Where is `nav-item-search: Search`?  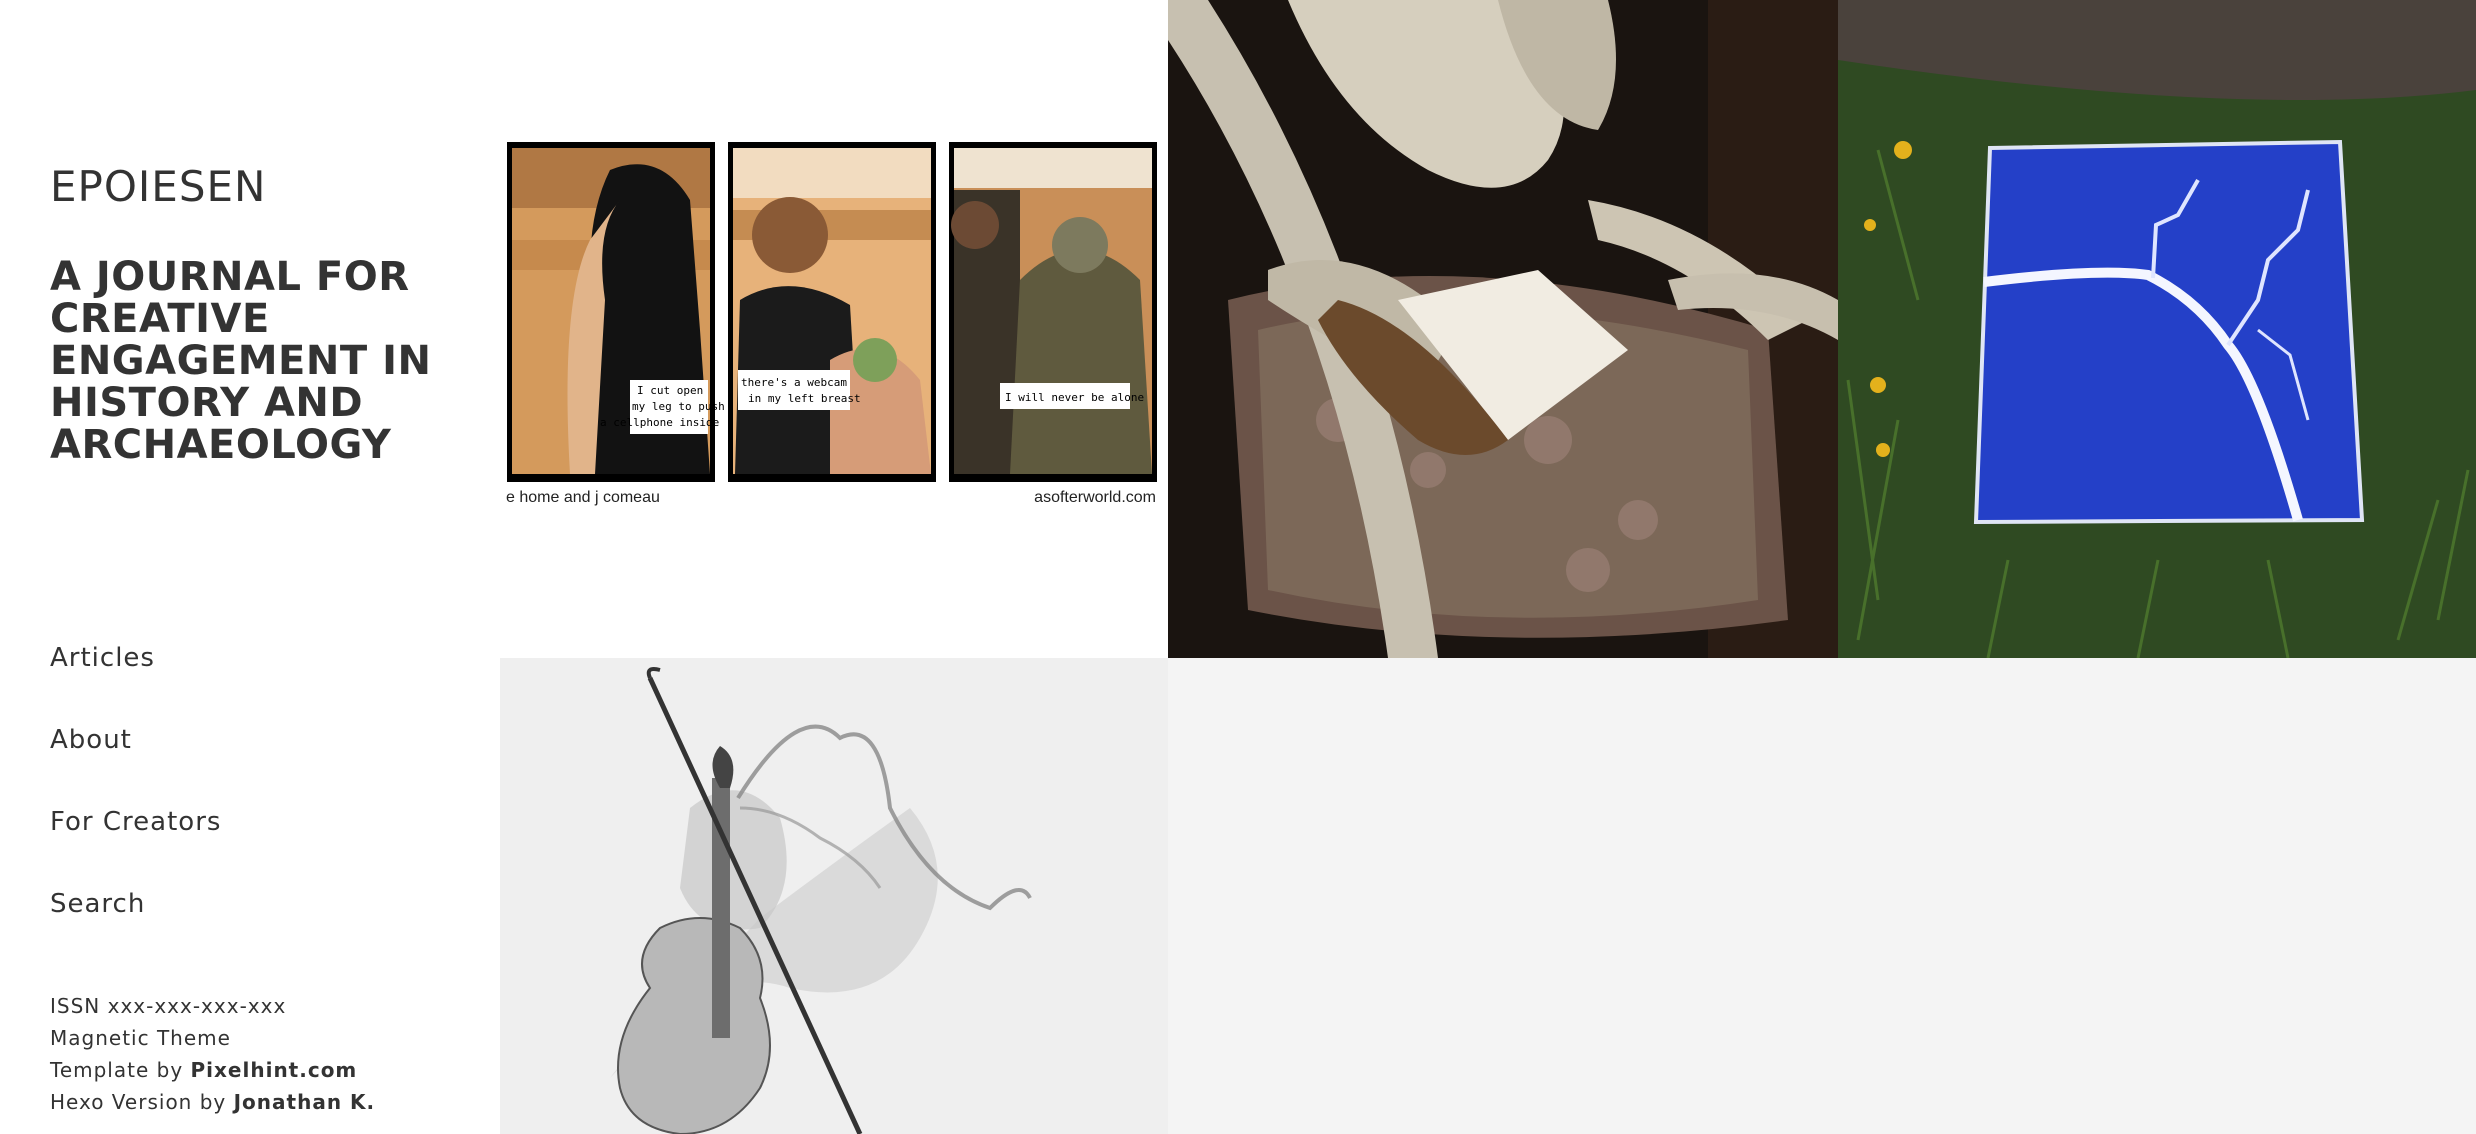 nav-item-search: Search is located at coordinates (135, 923).